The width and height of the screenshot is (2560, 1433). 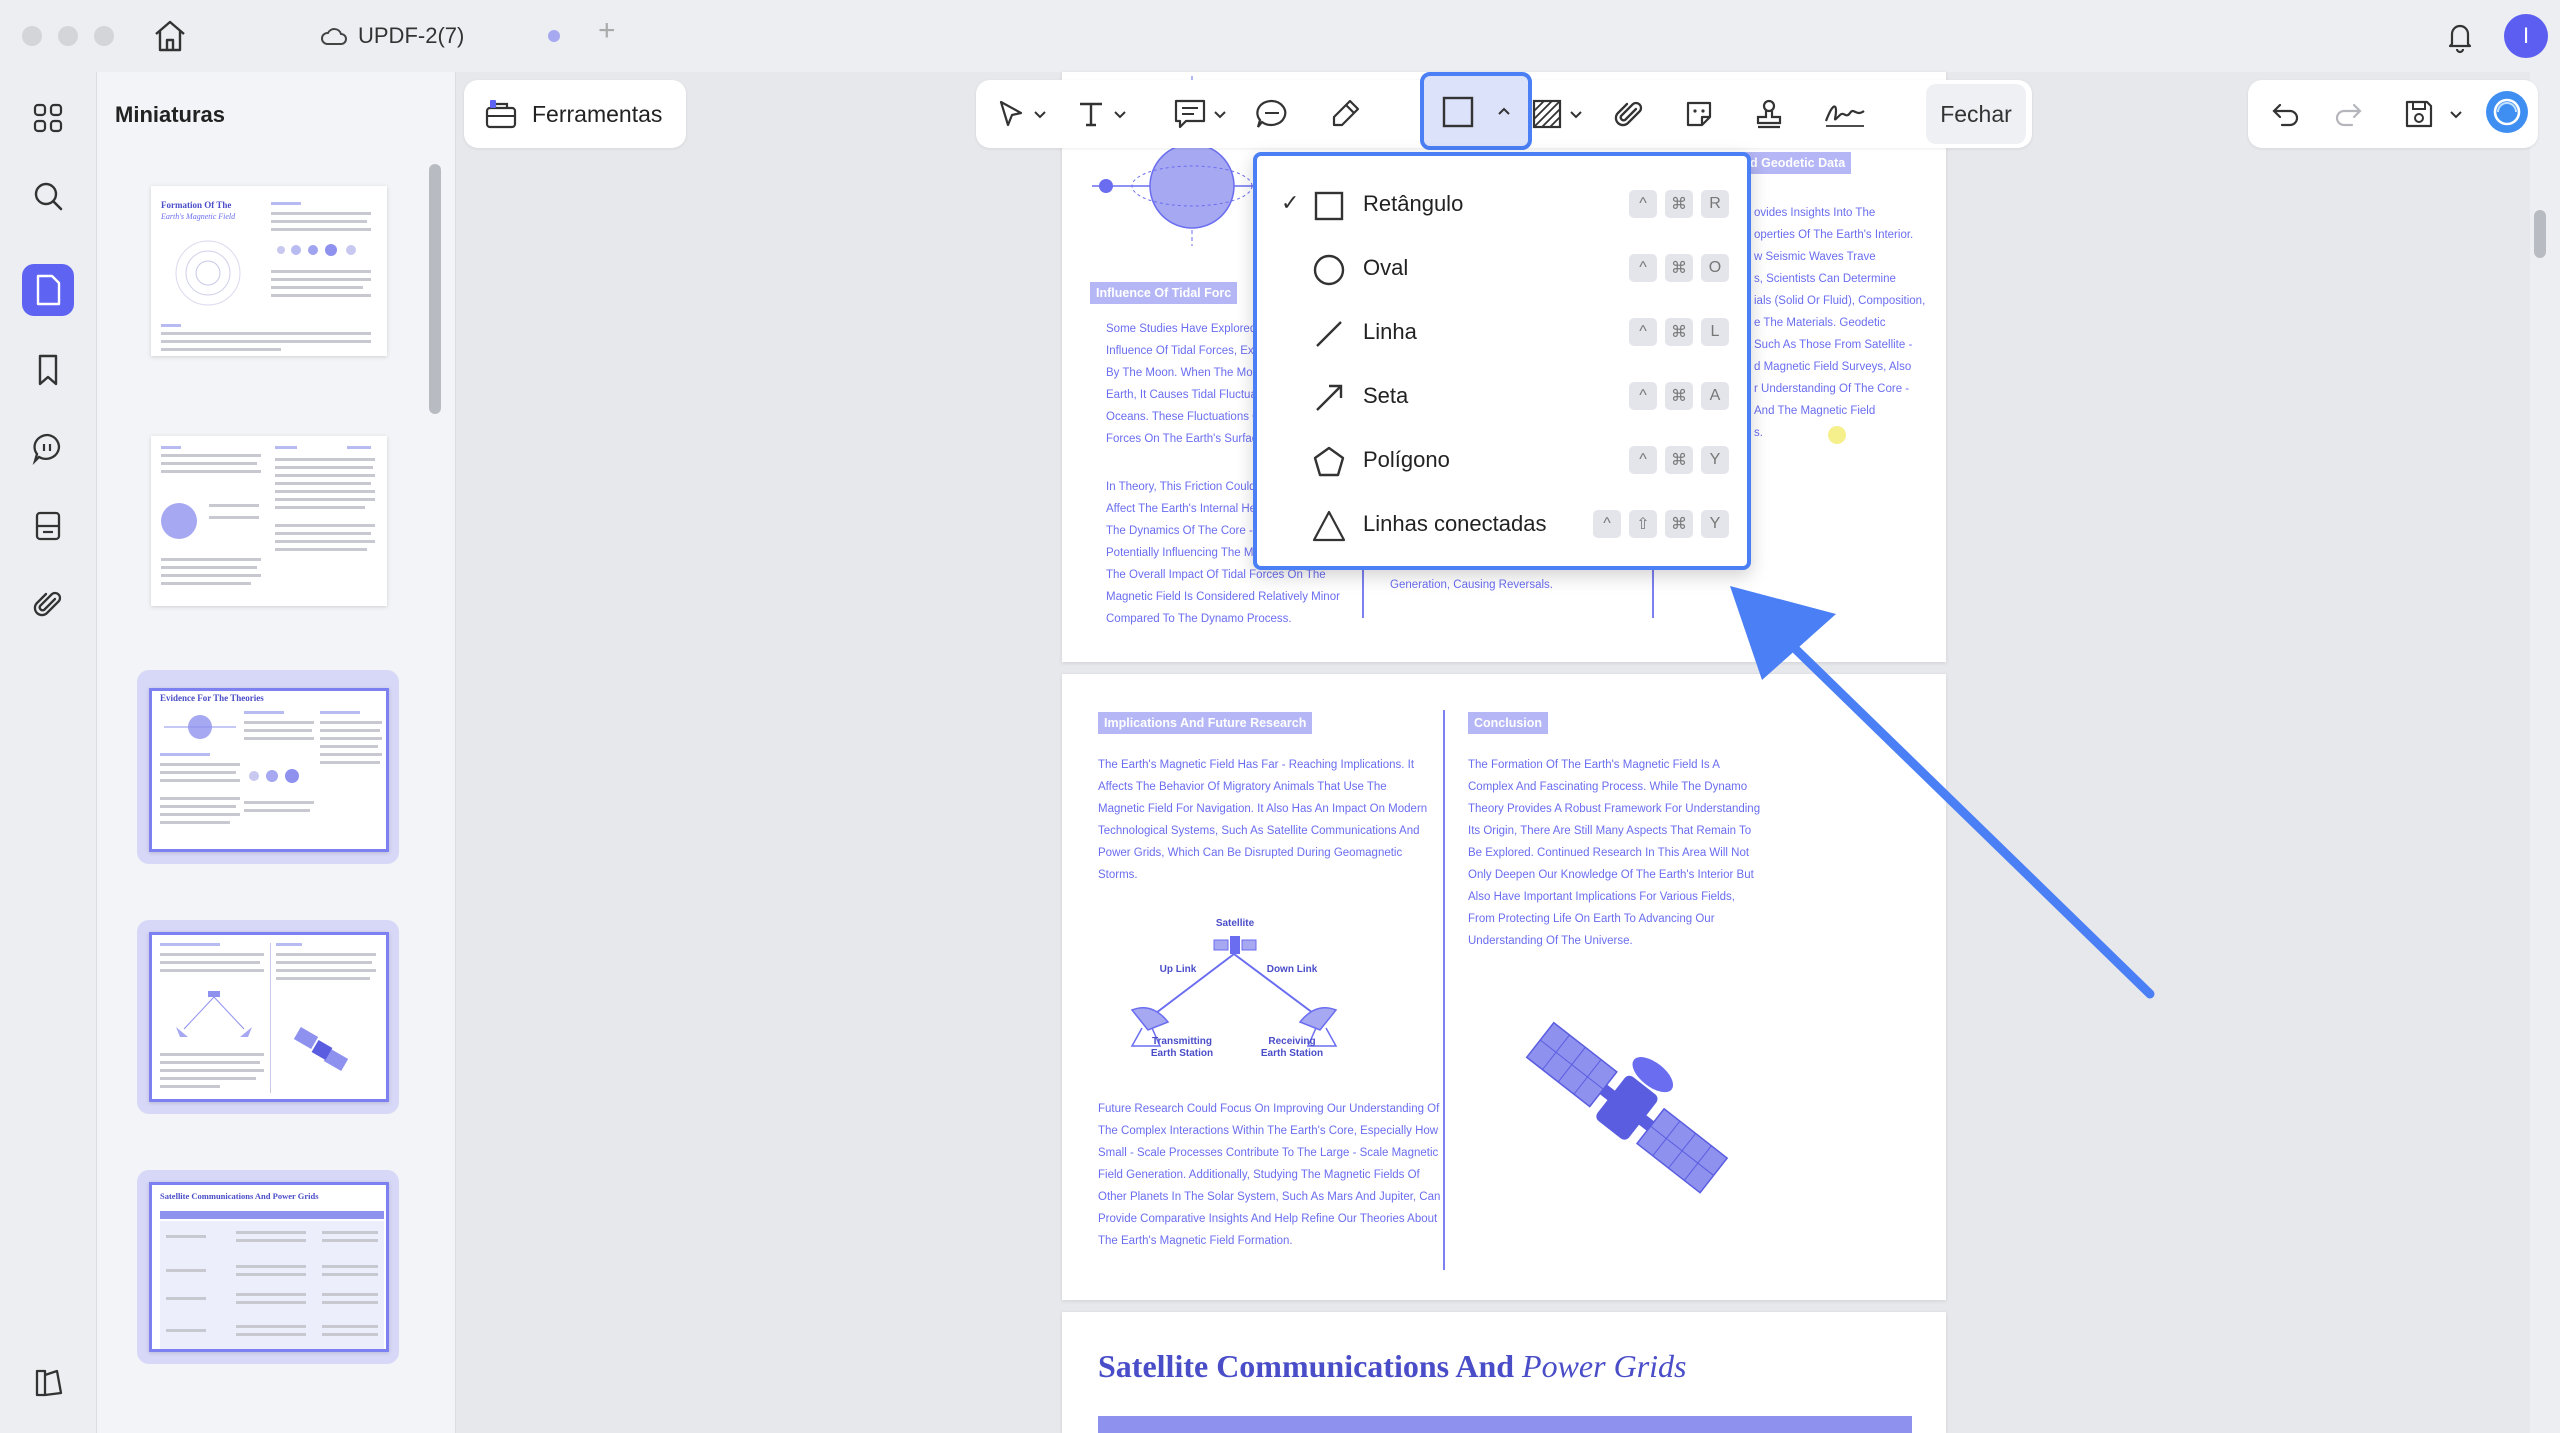 I want to click on thumbnails-scrollbar, so click(x=435, y=289).